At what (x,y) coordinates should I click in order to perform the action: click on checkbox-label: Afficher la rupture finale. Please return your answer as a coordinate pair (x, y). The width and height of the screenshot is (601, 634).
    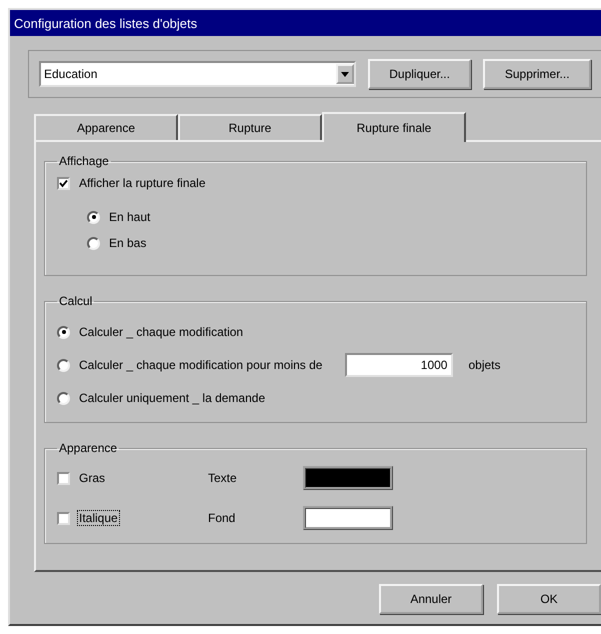
    Looking at the image, I should click on (142, 183).